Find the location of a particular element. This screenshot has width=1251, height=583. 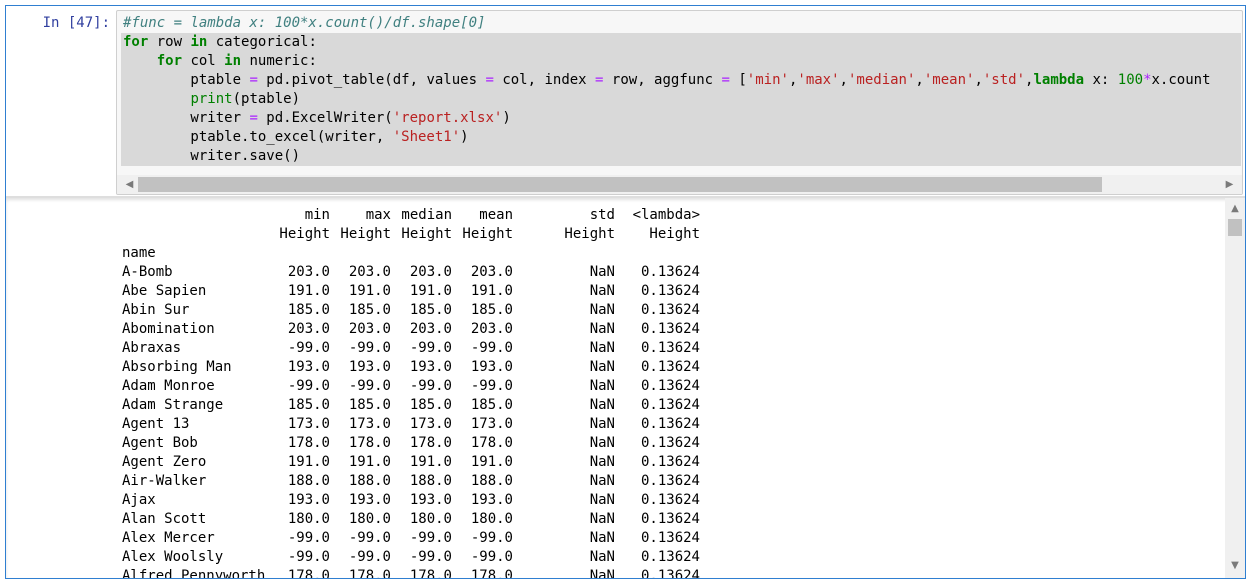

cell-mean: 173.0 is located at coordinates (491, 424).